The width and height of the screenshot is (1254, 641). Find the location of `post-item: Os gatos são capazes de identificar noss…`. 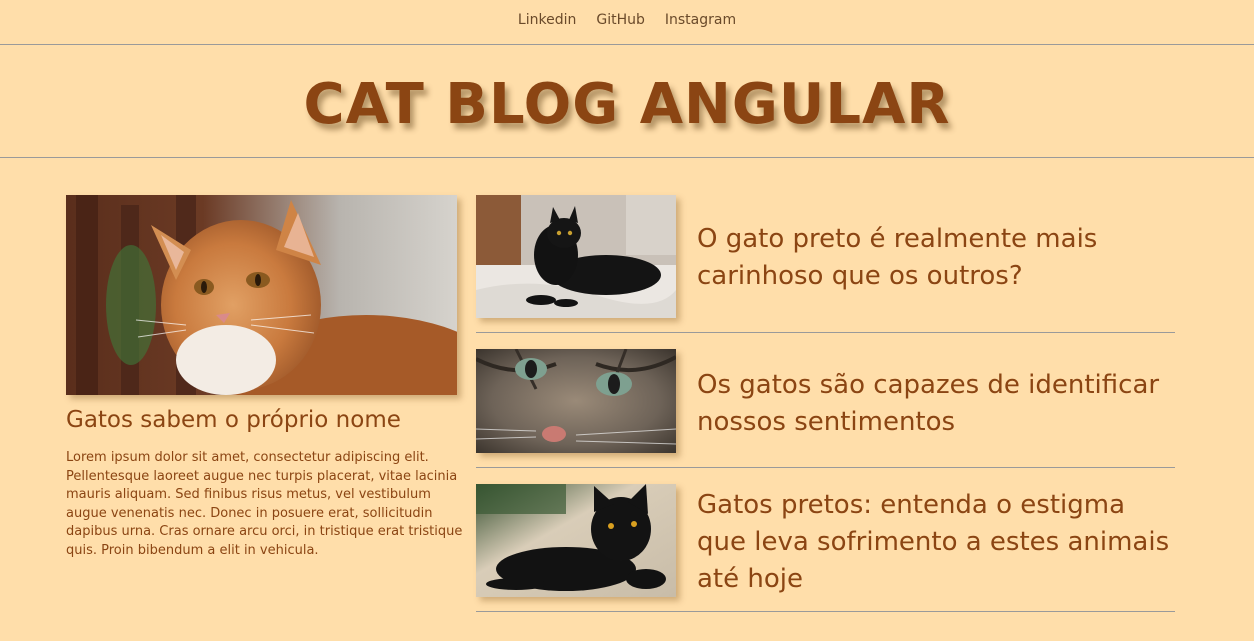

post-item: Os gatos são capazes de identificar noss… is located at coordinates (825, 408).